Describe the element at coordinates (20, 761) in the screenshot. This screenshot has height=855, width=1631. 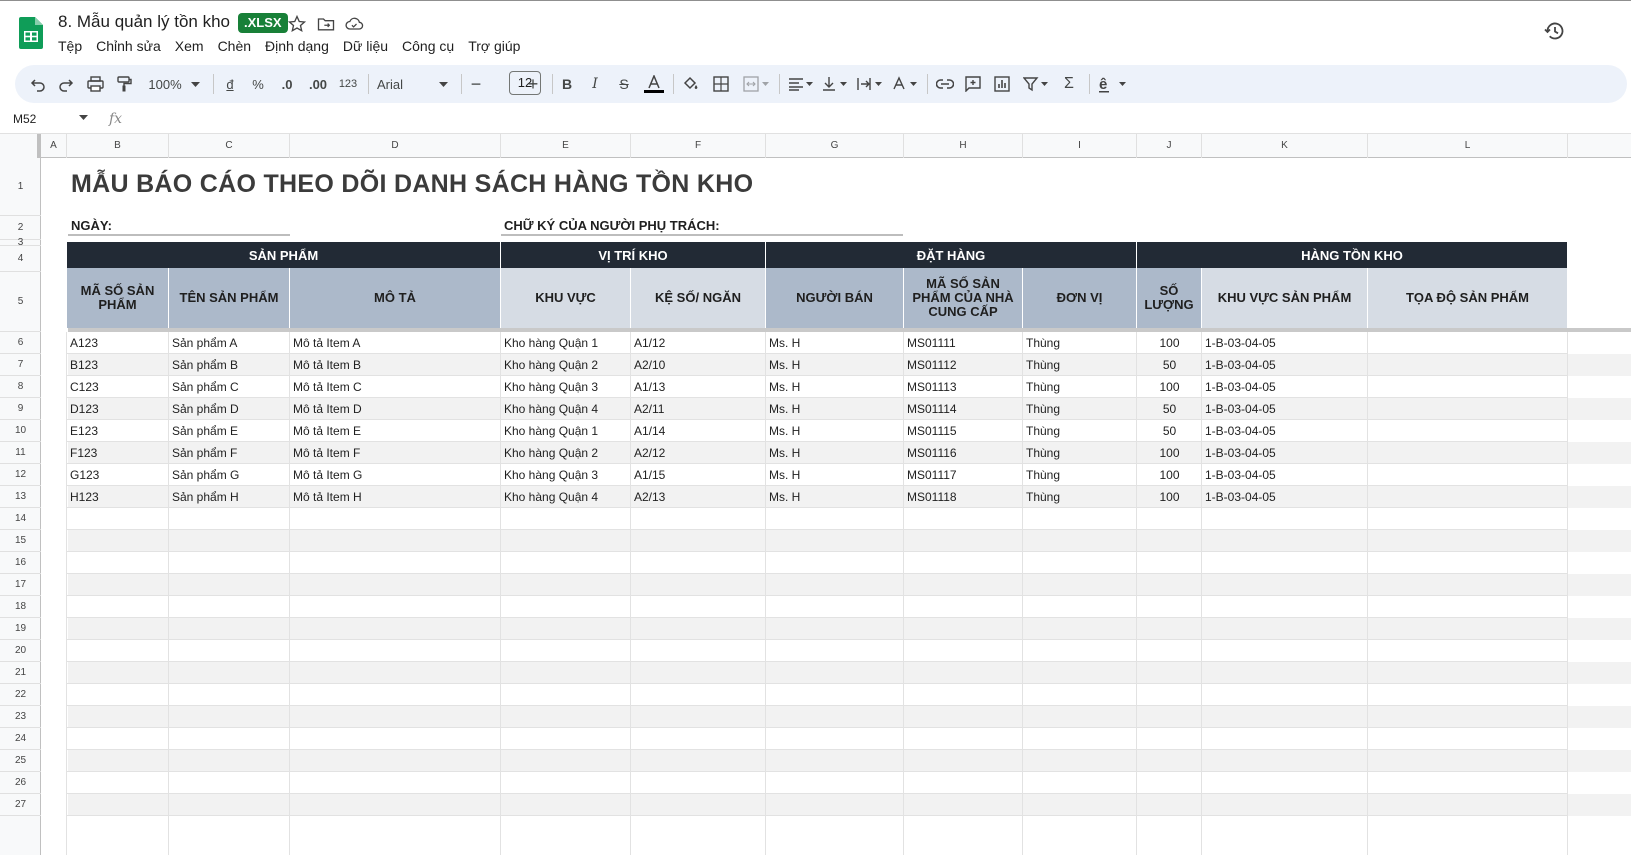
I see `row-header-25: 25` at that location.